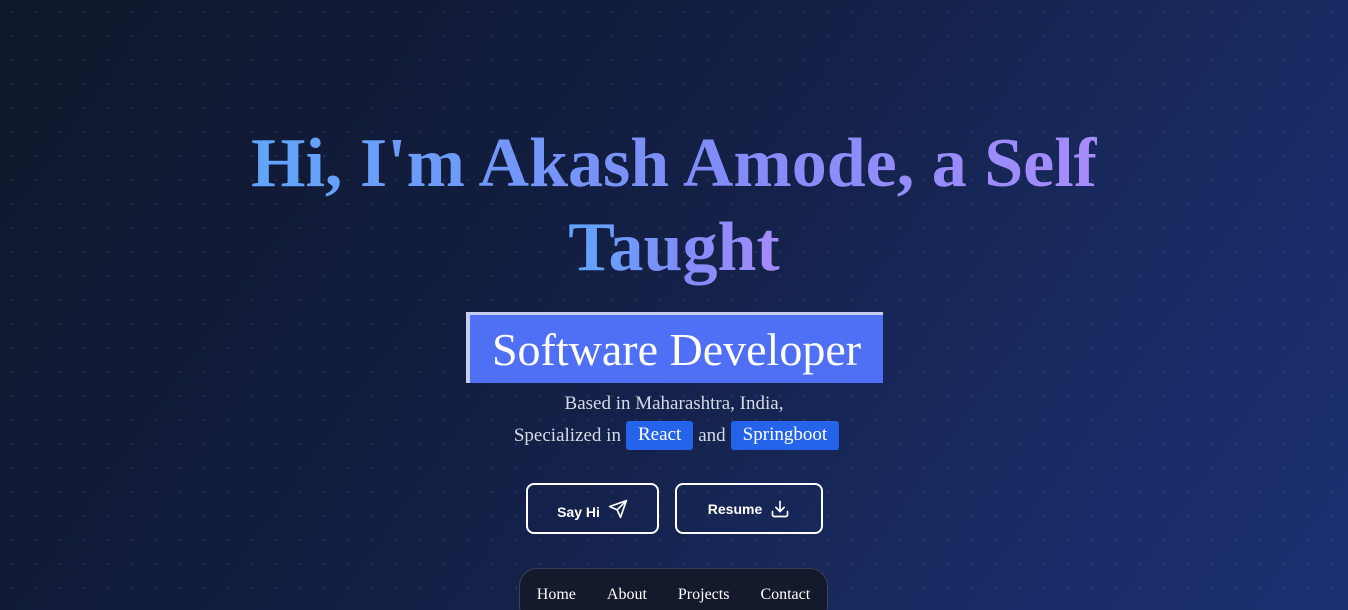 This screenshot has height=610, width=1348. Describe the element at coordinates (712, 435) in the screenshot. I see `conjunction-text: and` at that location.